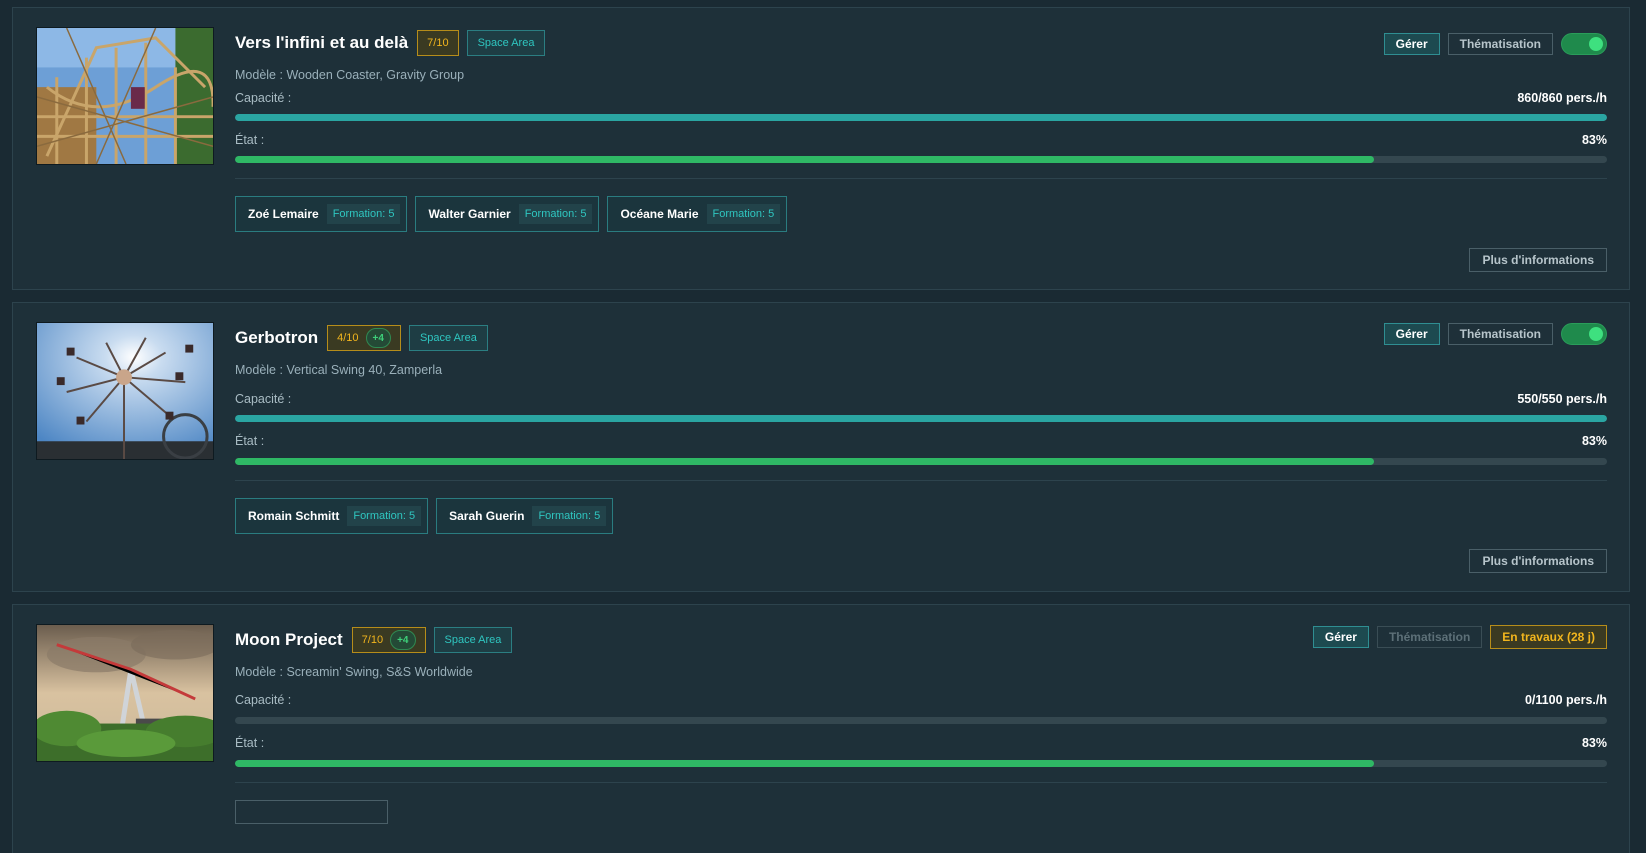 The image size is (1646, 853). Describe the element at coordinates (1548, 637) in the screenshot. I see `under-construction-badge: En travaux (28 j)` at that location.